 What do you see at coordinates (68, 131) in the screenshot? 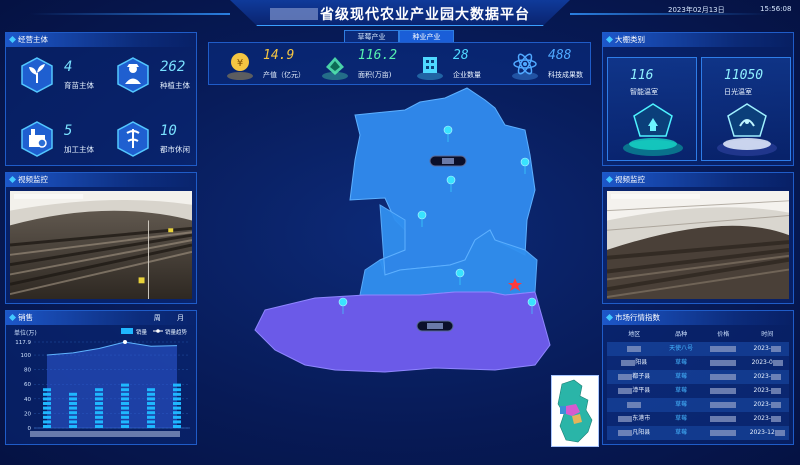
I see `entity-value: 5` at bounding box center [68, 131].